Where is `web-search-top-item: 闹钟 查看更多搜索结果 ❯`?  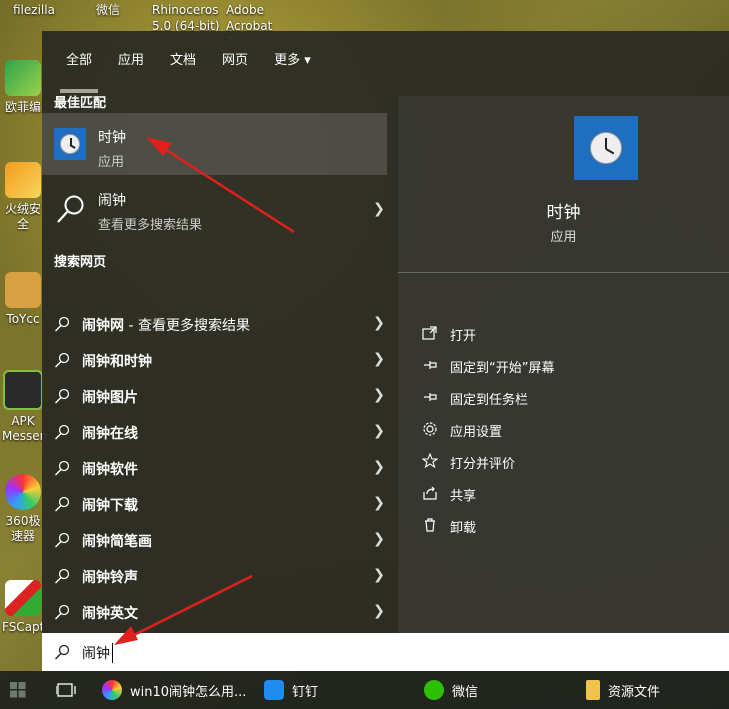
web-search-top-item: 闹钟 查看更多搜索结果 ❯ is located at coordinates (214, 211).